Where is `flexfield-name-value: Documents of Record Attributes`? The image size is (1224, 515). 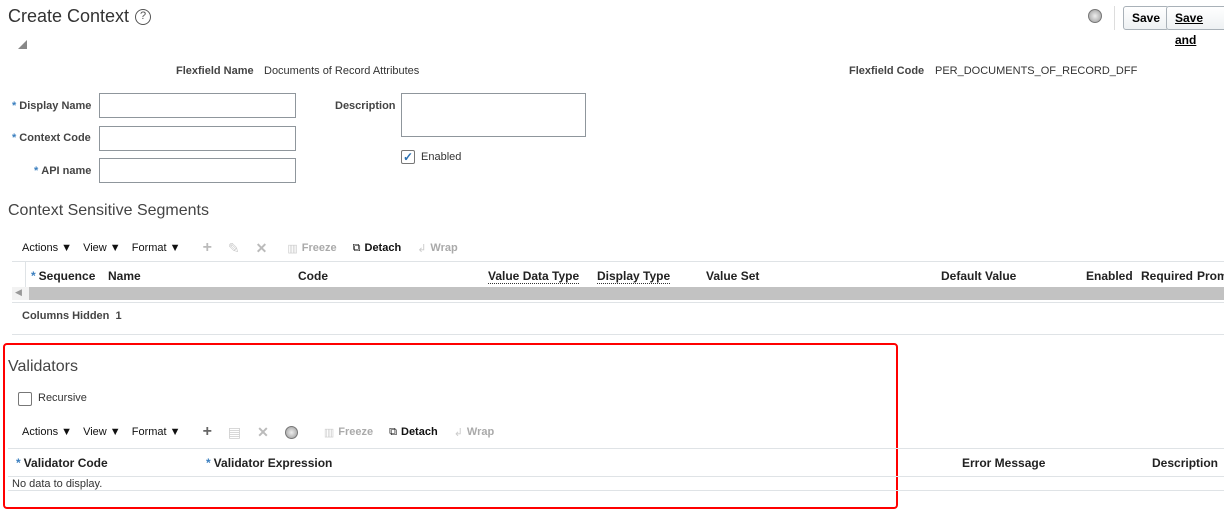
flexfield-name-value: Documents of Record Attributes is located at coordinates (342, 71).